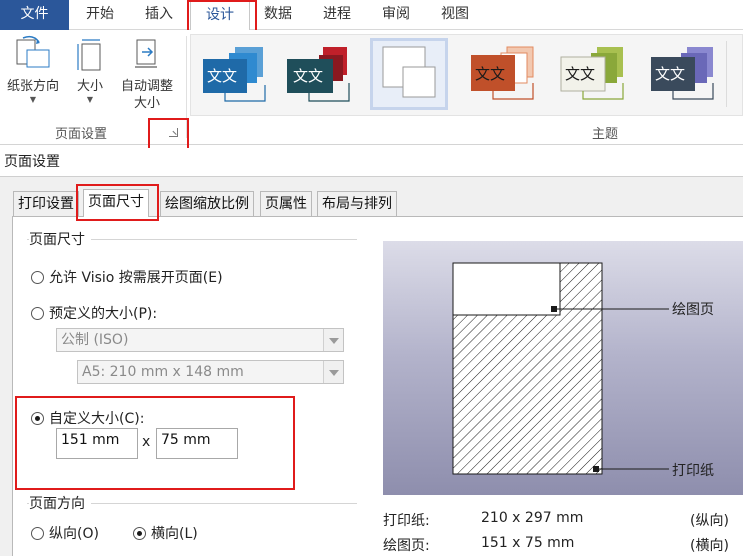  What do you see at coordinates (406, 521) in the screenshot?
I see `paper-label: 打印纸:` at bounding box center [406, 521].